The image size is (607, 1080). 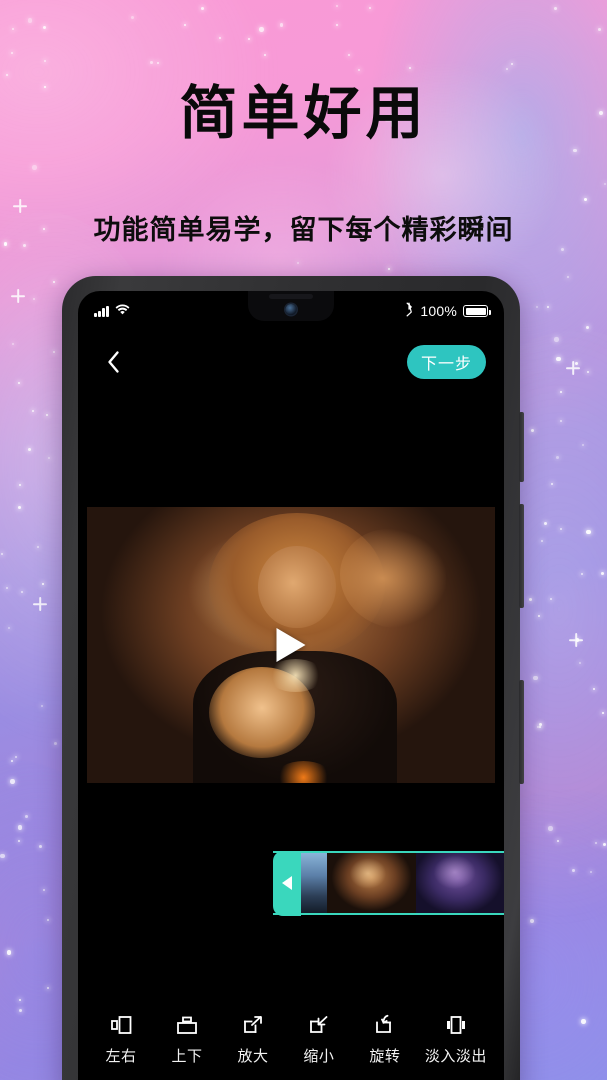 What do you see at coordinates (303, 230) in the screenshot?
I see `page-subtitle: 功能简单易学，留下每个精彩瞬间` at bounding box center [303, 230].